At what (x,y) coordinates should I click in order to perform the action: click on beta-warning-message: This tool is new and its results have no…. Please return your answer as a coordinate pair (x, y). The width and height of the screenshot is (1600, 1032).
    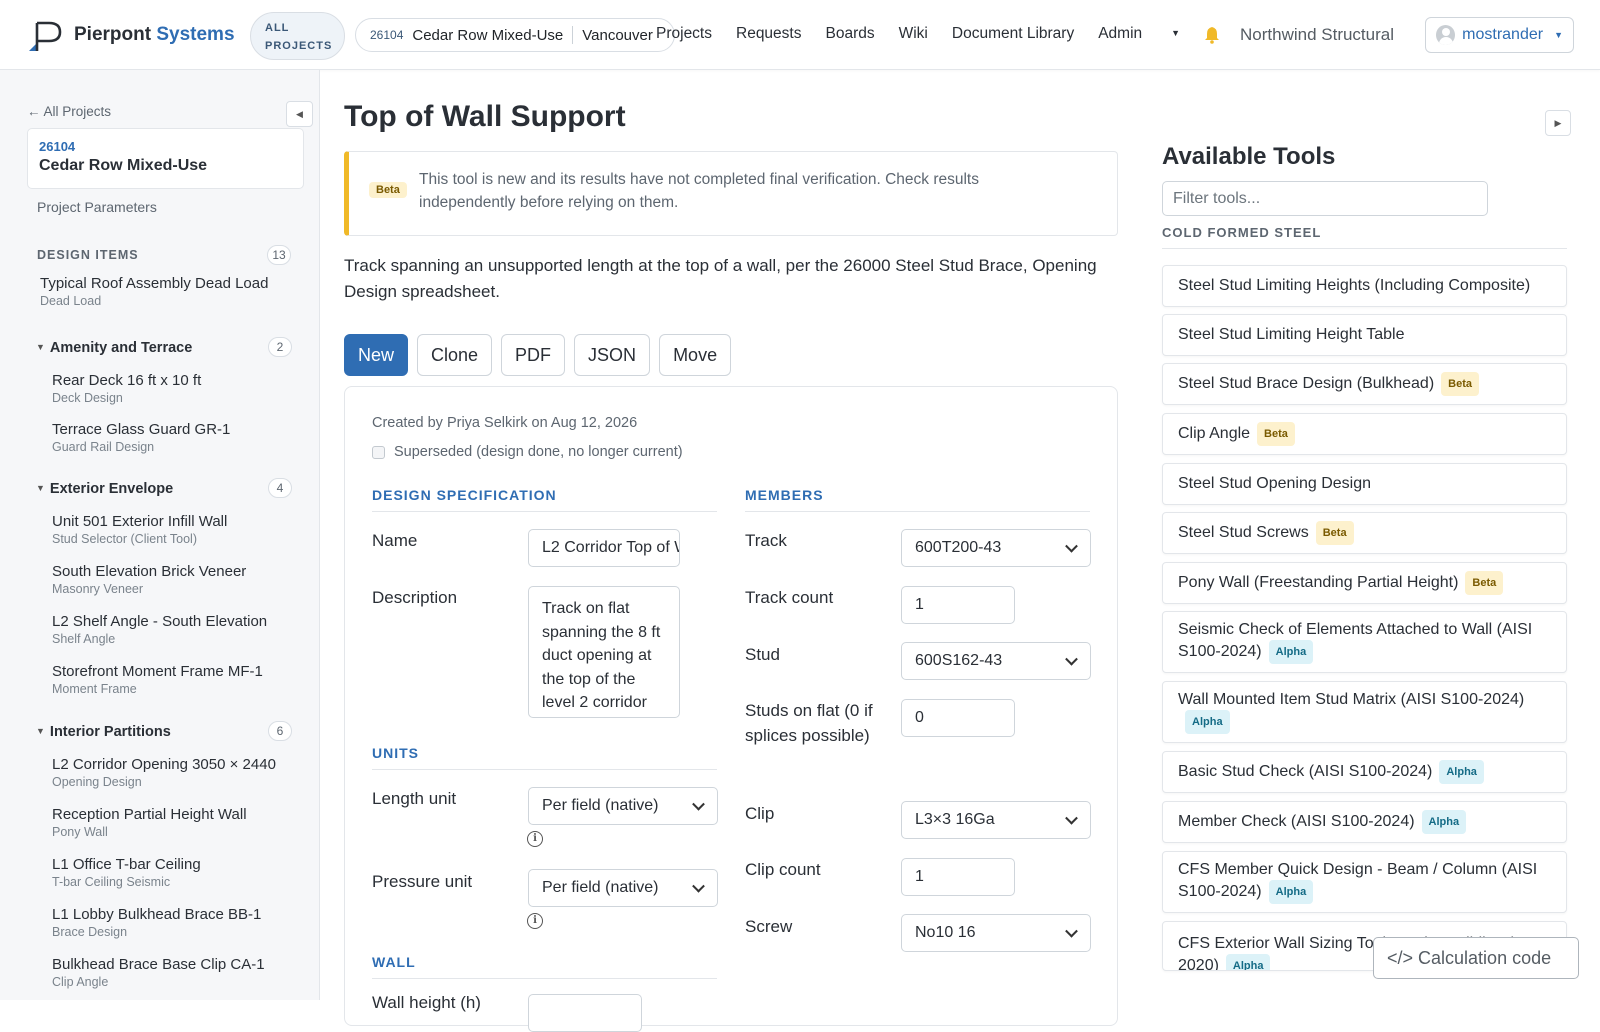
    Looking at the image, I should click on (699, 191).